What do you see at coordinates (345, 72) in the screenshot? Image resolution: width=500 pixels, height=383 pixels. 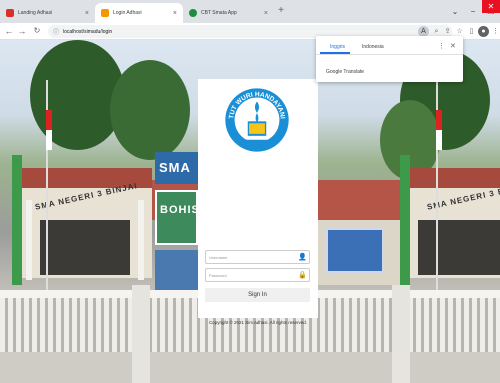 I see `google-translate-label: Google Translate` at bounding box center [345, 72].